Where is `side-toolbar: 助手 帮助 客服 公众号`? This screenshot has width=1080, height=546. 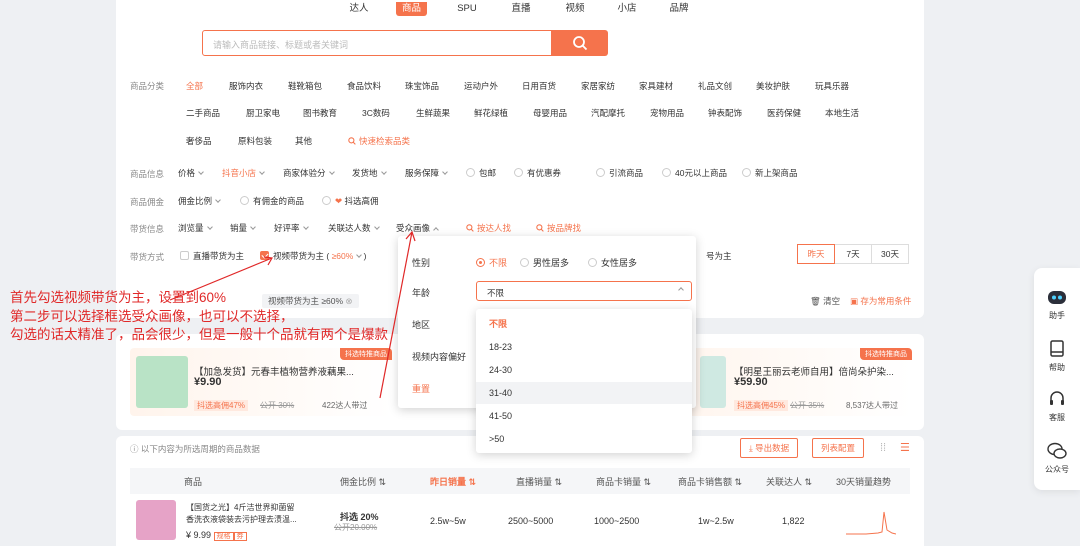
side-toolbar: 助手 帮助 客服 公众号 is located at coordinates (1057, 379).